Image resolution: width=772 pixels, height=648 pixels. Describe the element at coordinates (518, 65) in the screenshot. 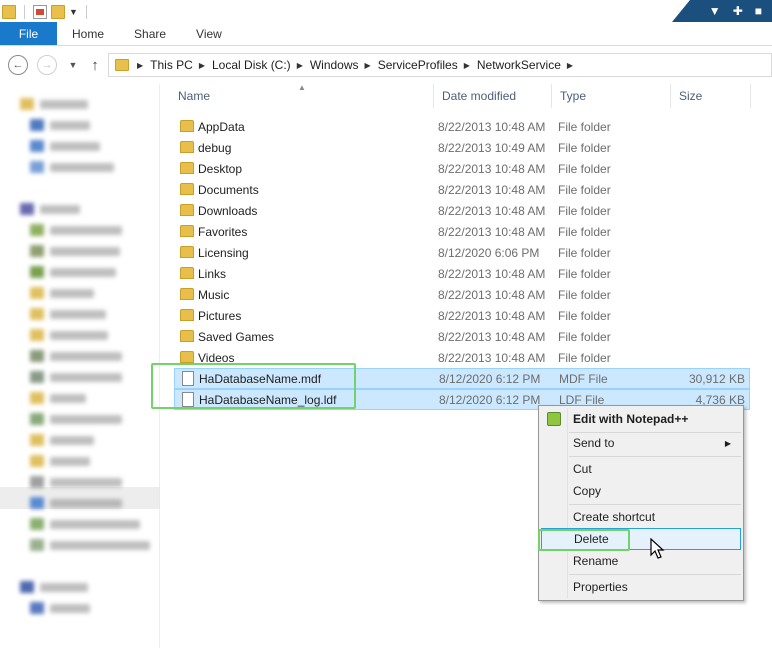

I see `breadcrumb-label: NetworkService` at that location.